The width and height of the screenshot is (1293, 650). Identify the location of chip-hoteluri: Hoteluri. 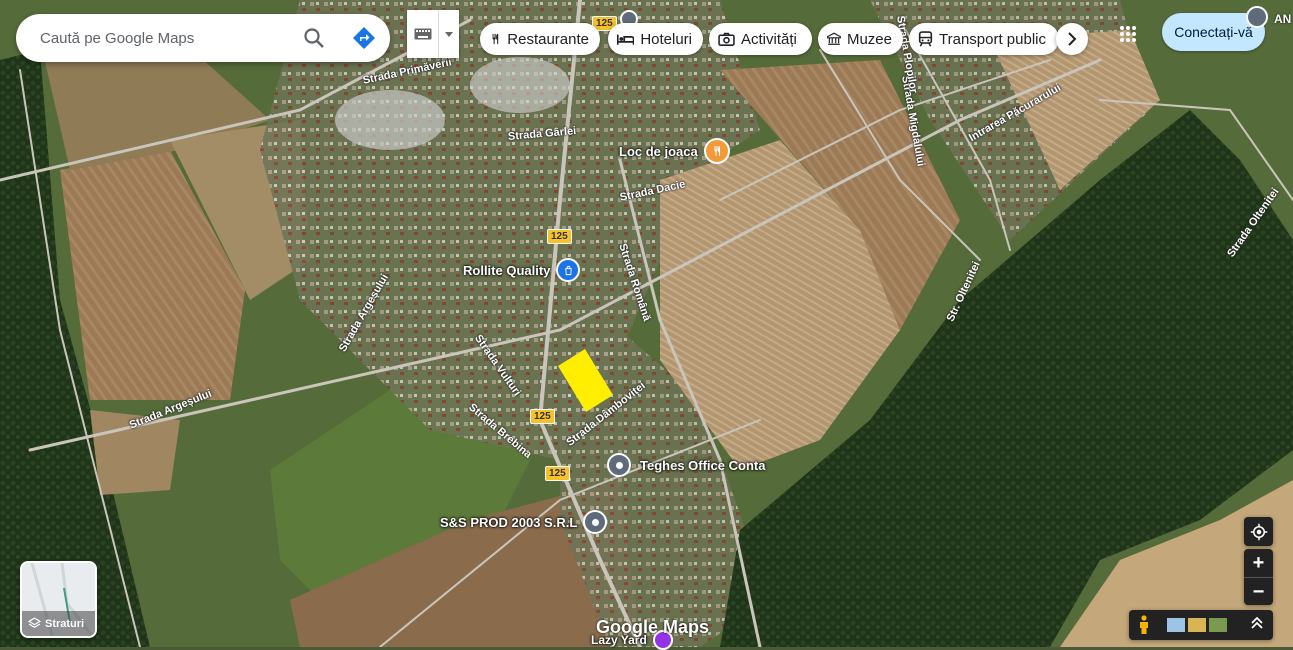
(655, 39).